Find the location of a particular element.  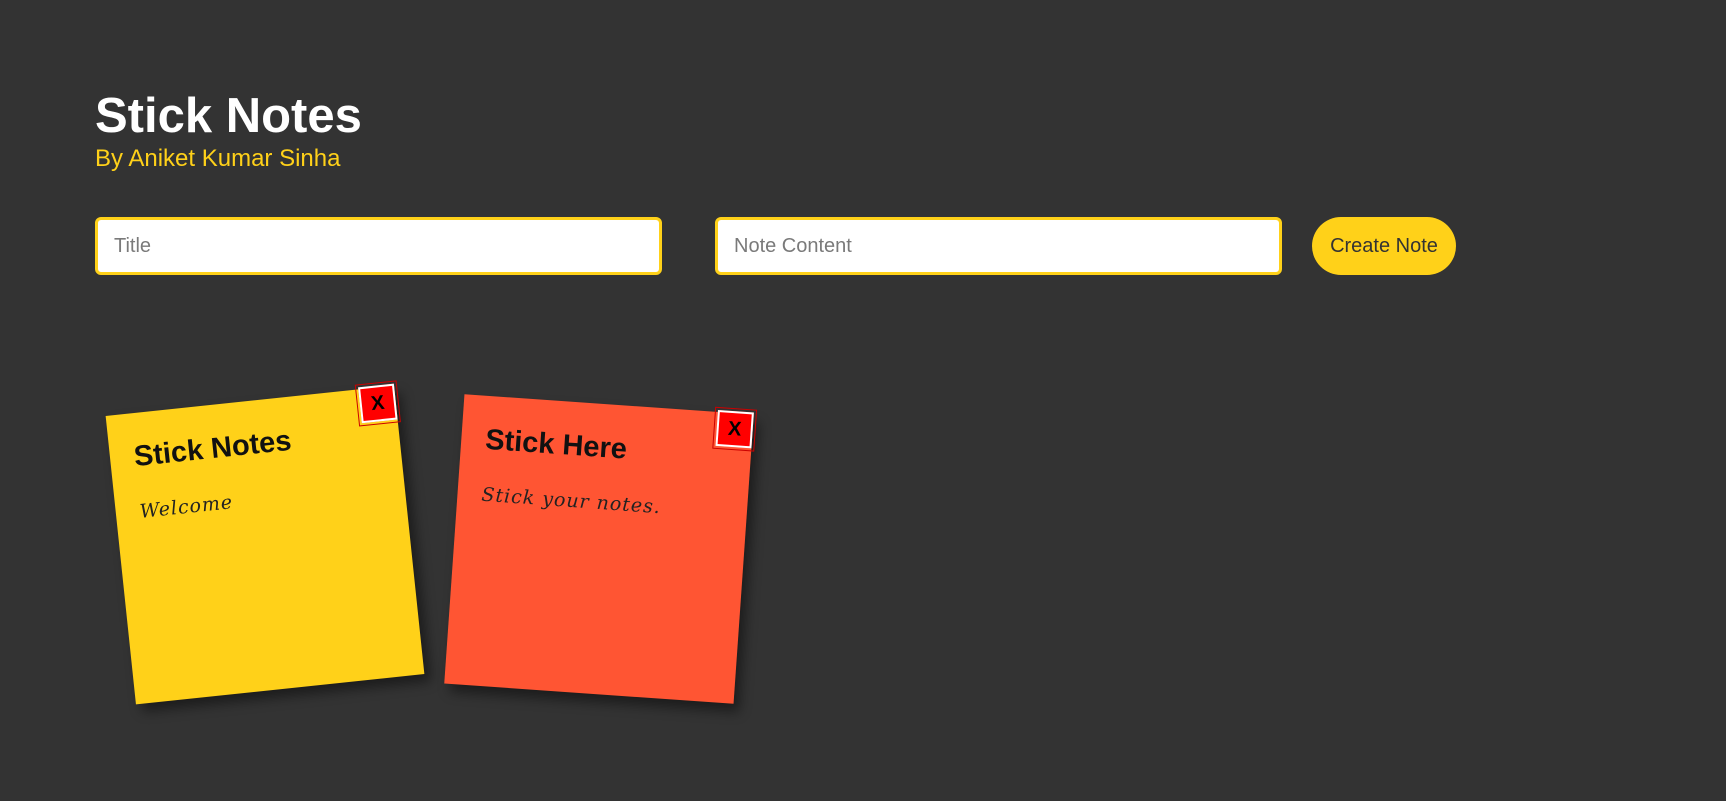

note-title: Stick Notes is located at coordinates (212, 449).